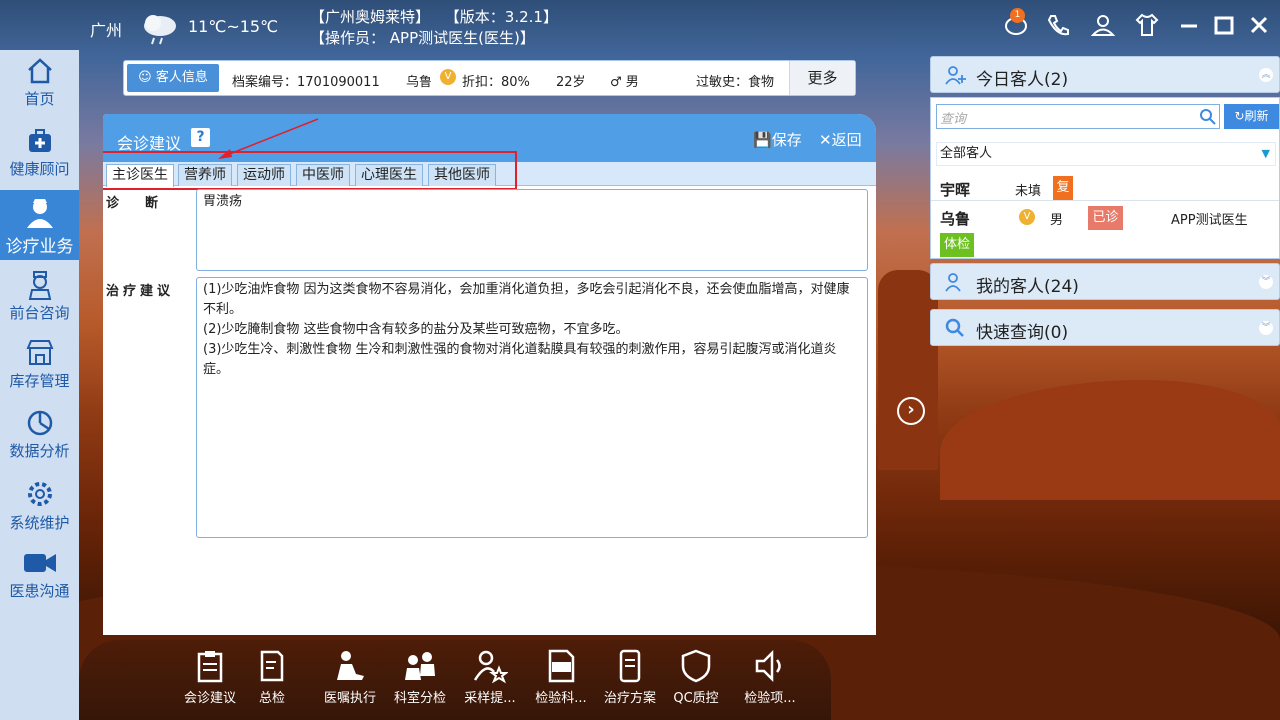  What do you see at coordinates (1251, 116) in the screenshot?
I see `refresh-button: ↻刷新` at bounding box center [1251, 116].